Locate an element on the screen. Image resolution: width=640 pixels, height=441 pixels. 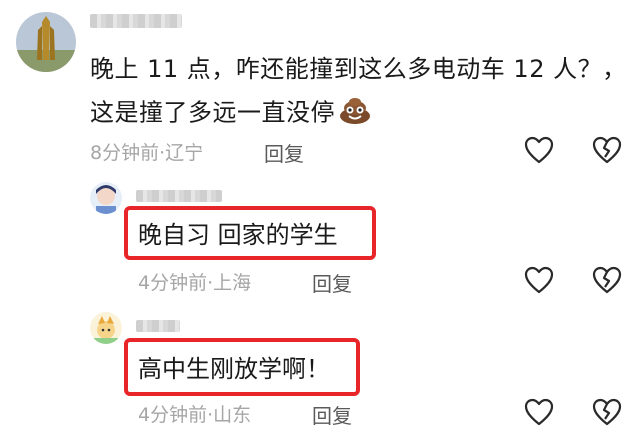
comment-text-line-2: 这是撞了多远一直没停 is located at coordinates (230, 113).